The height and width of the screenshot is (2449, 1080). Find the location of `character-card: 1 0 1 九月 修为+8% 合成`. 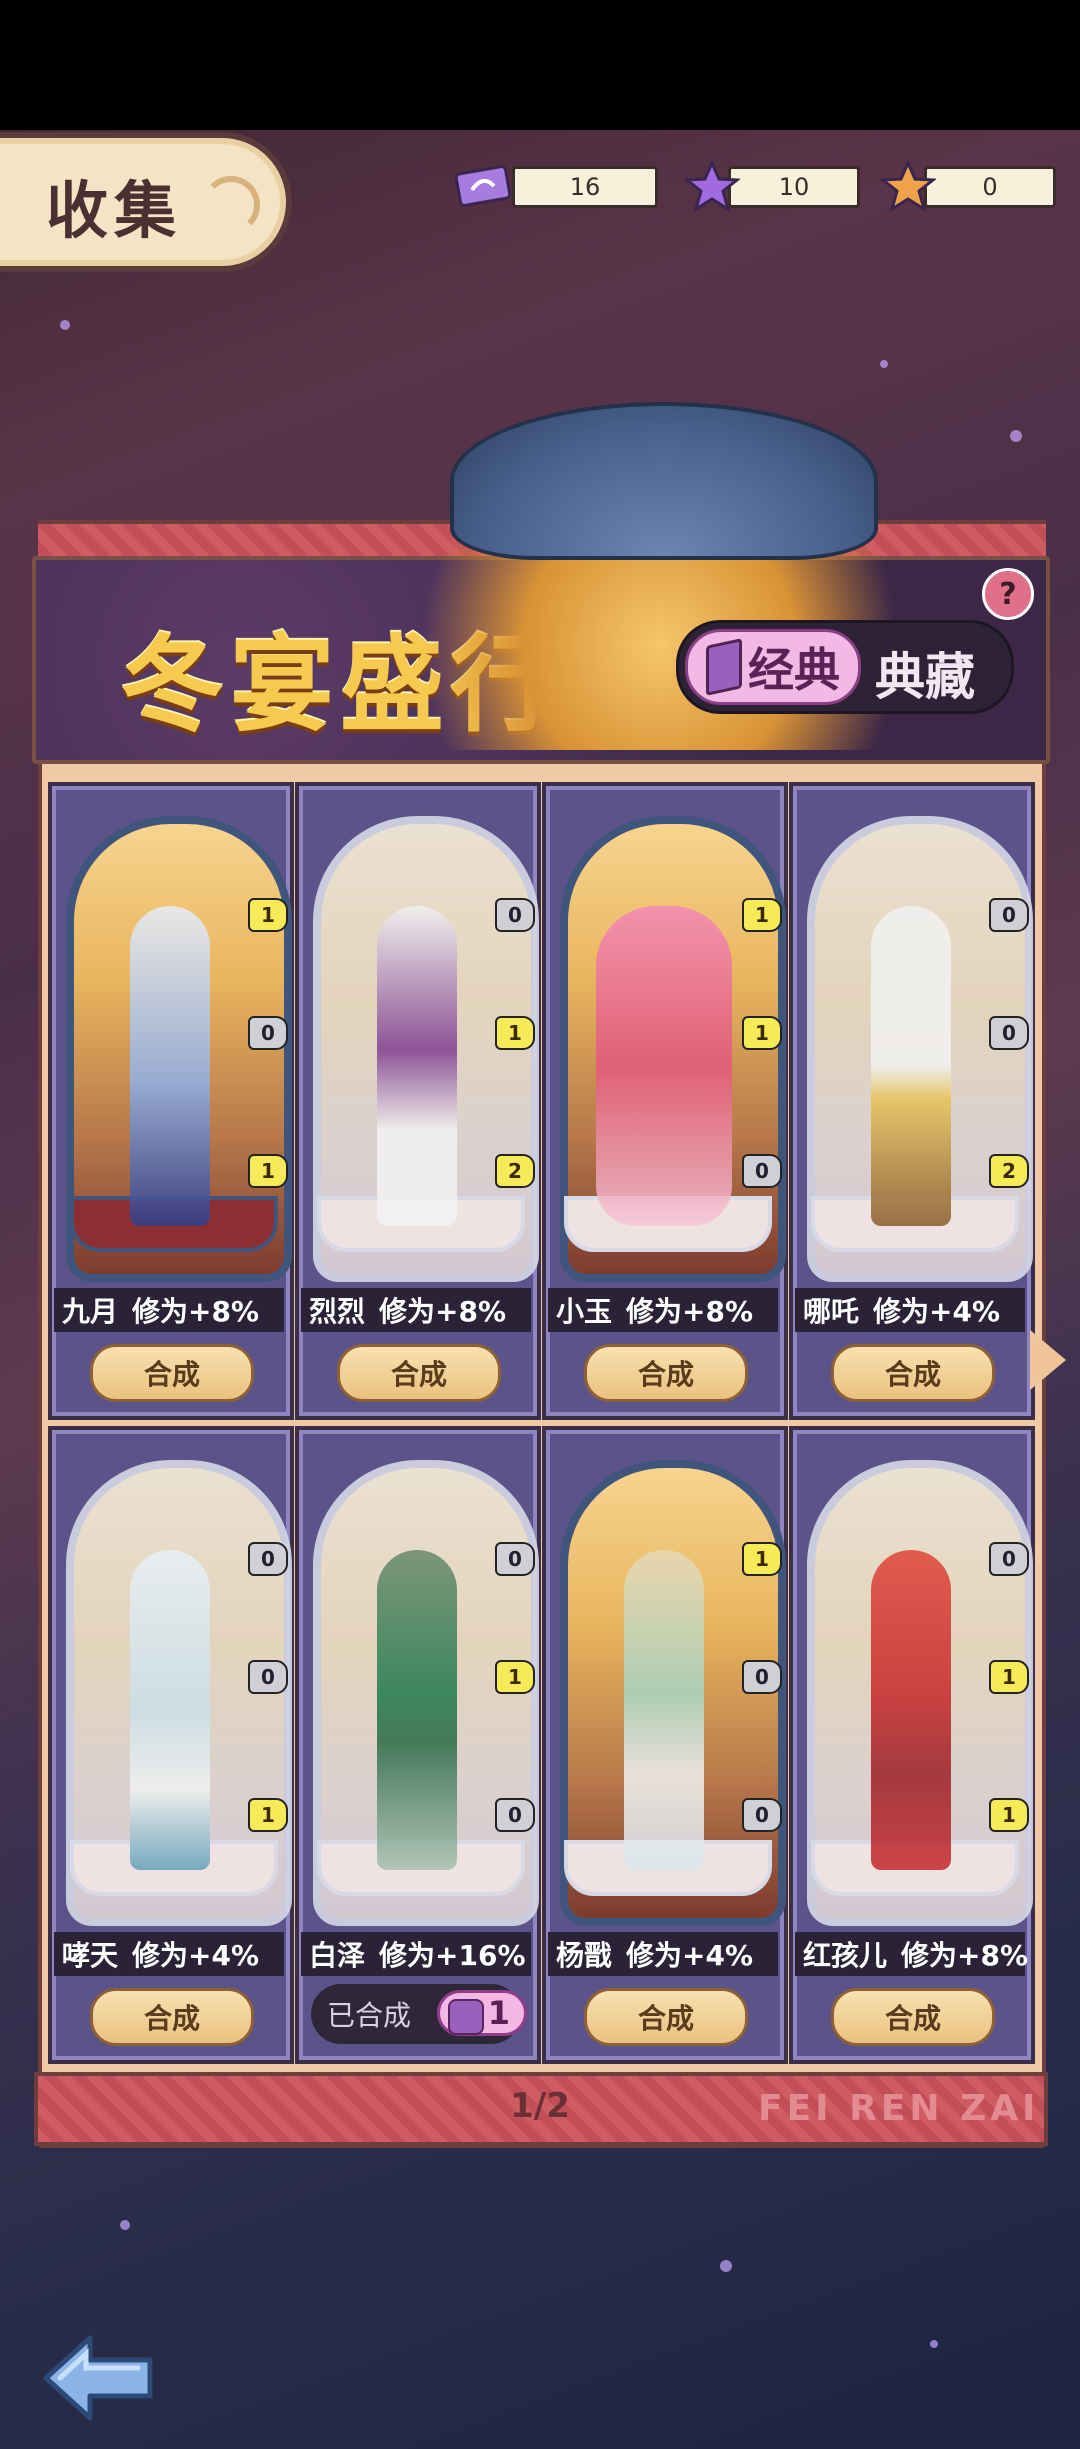

character-card: 1 0 1 九月 修为+8% 合成 is located at coordinates (171, 1101).